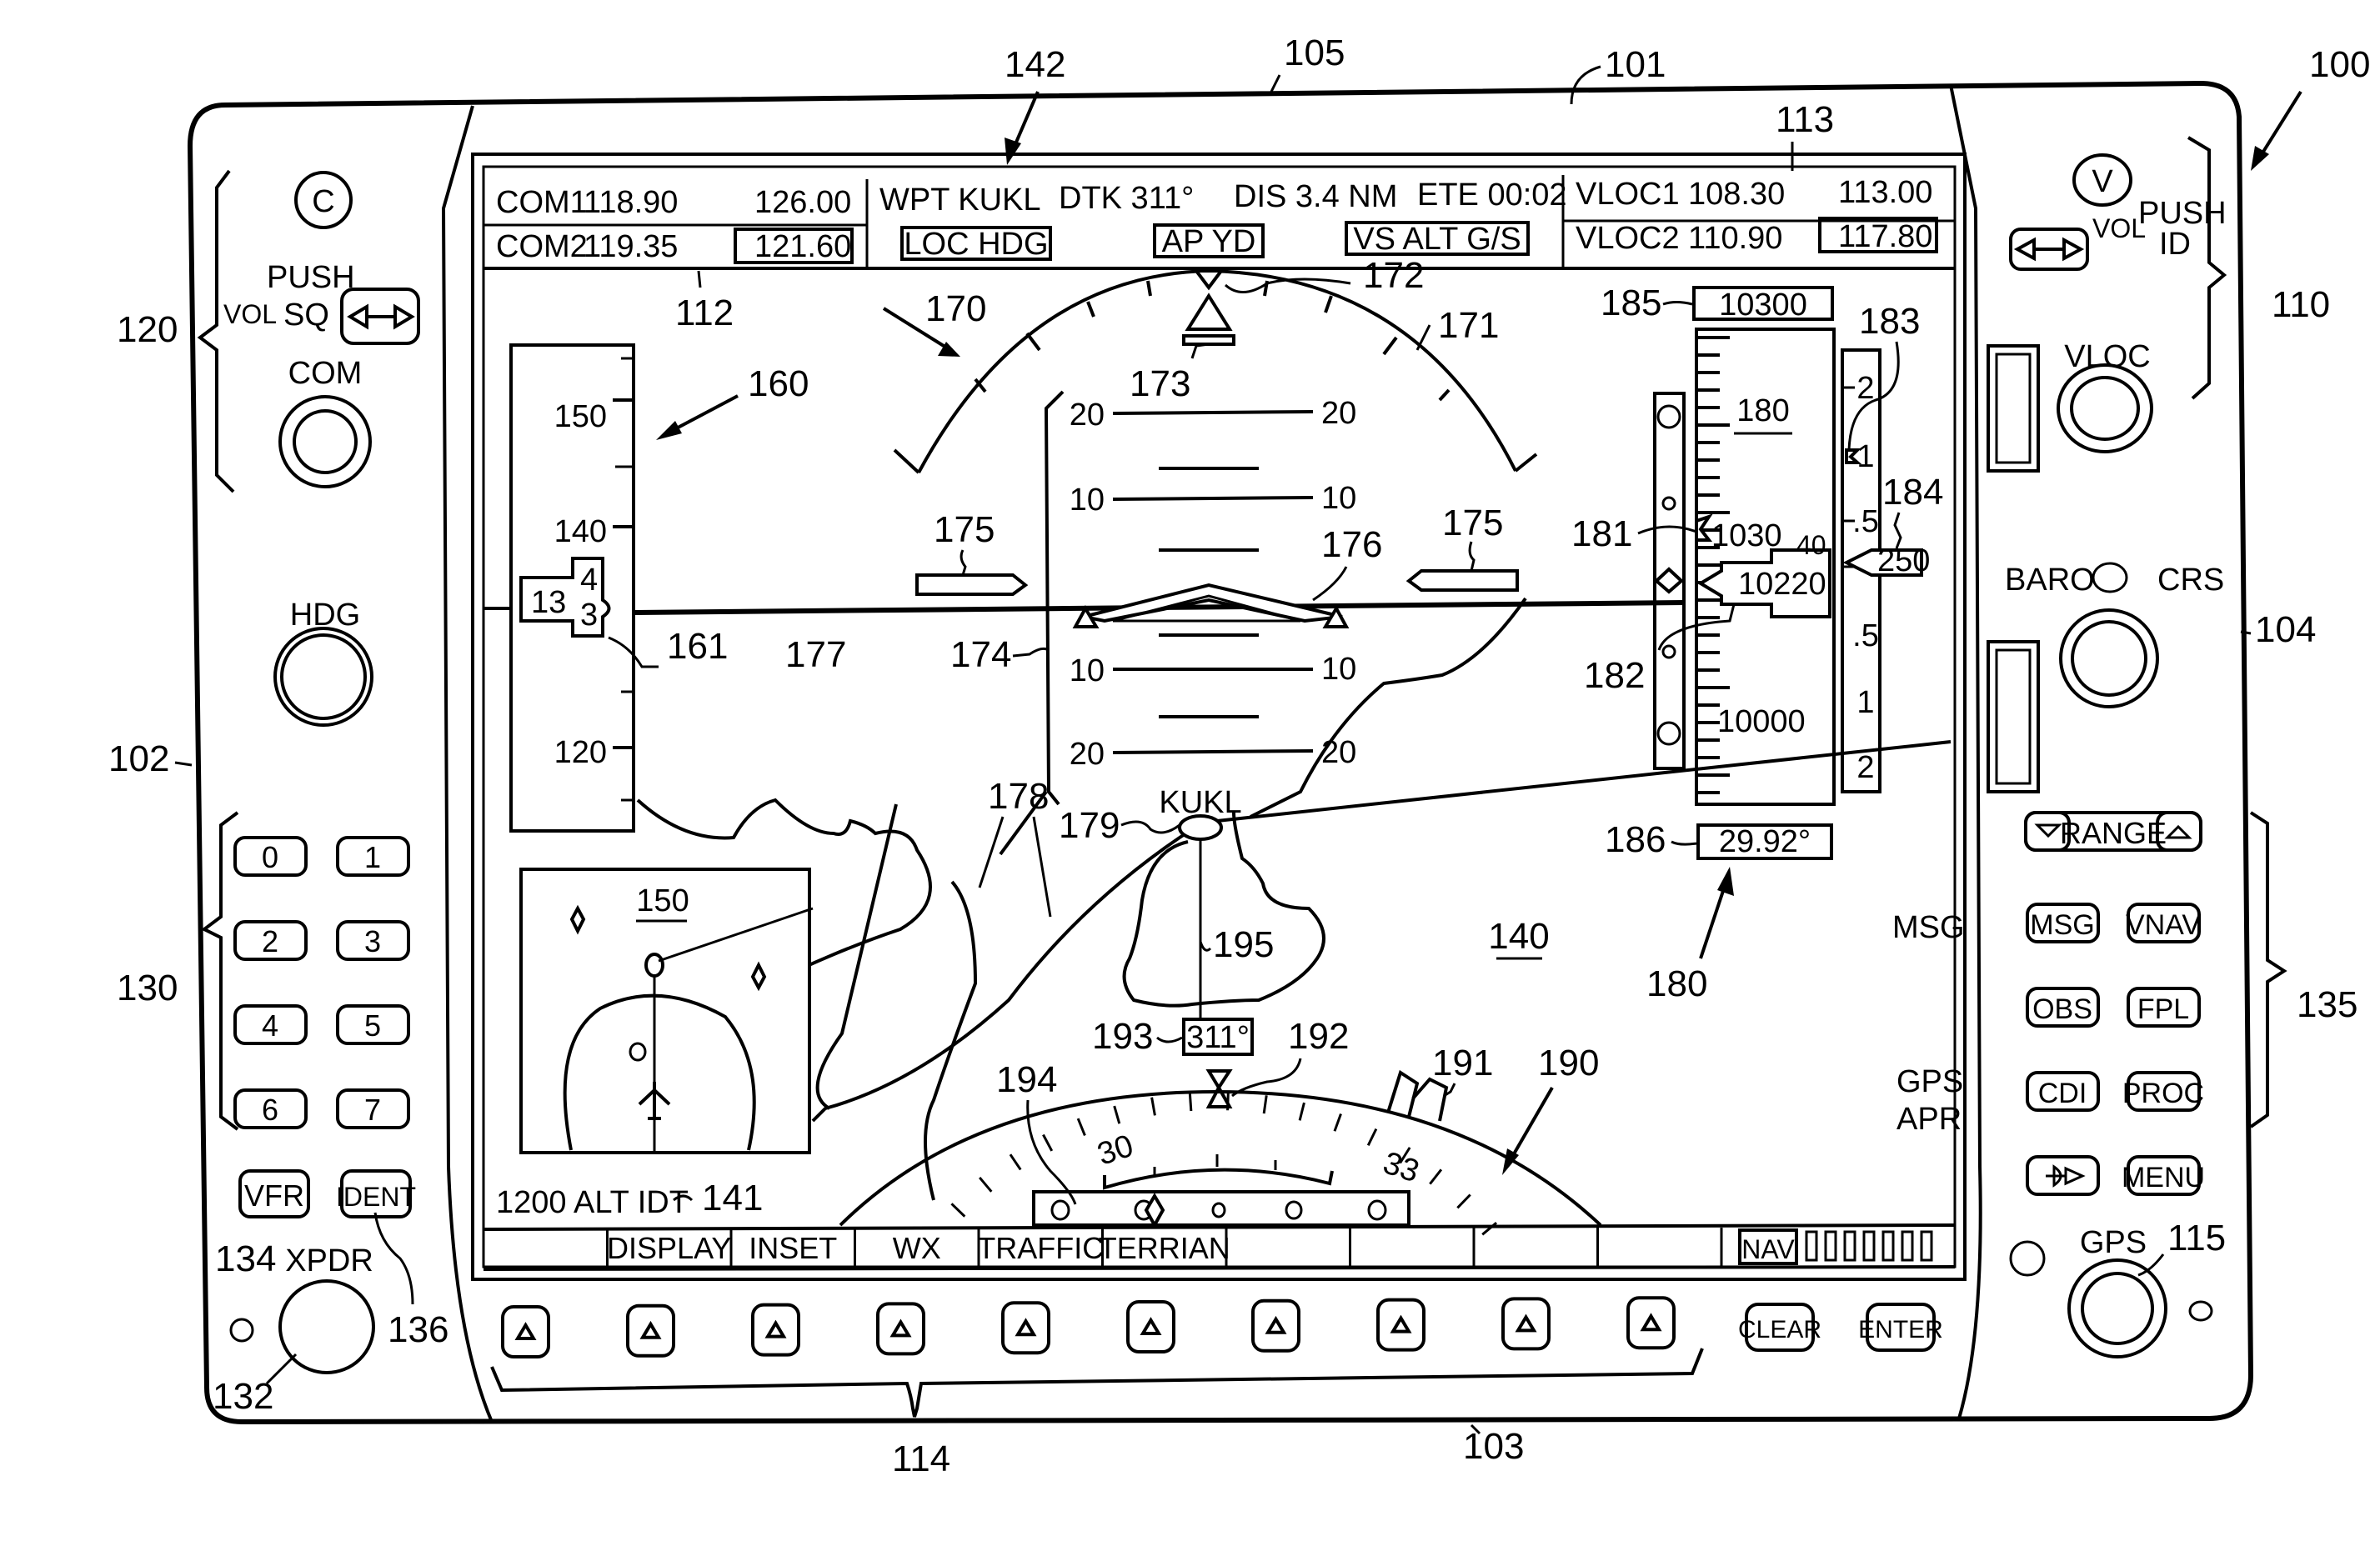 This screenshot has width=2380, height=1541. I want to click on com-swap-button, so click(380, 316).